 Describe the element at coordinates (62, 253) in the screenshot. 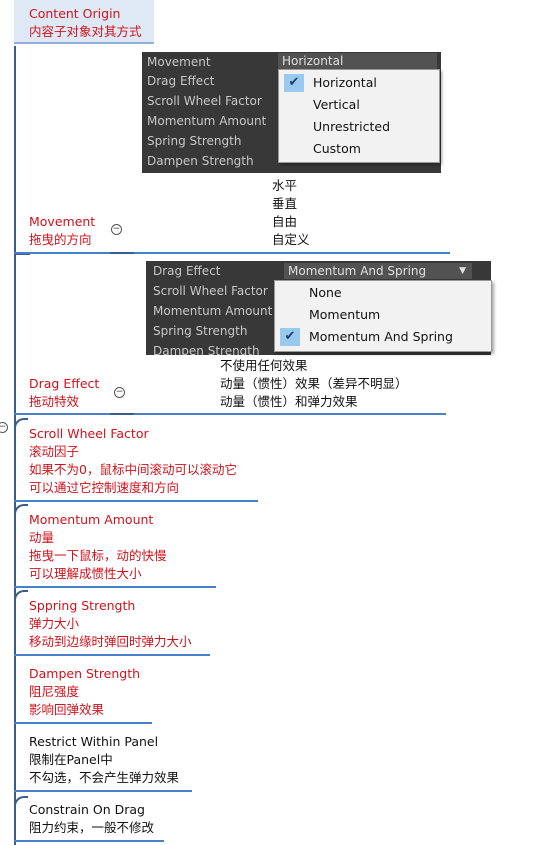

I see `movement-underline` at that location.